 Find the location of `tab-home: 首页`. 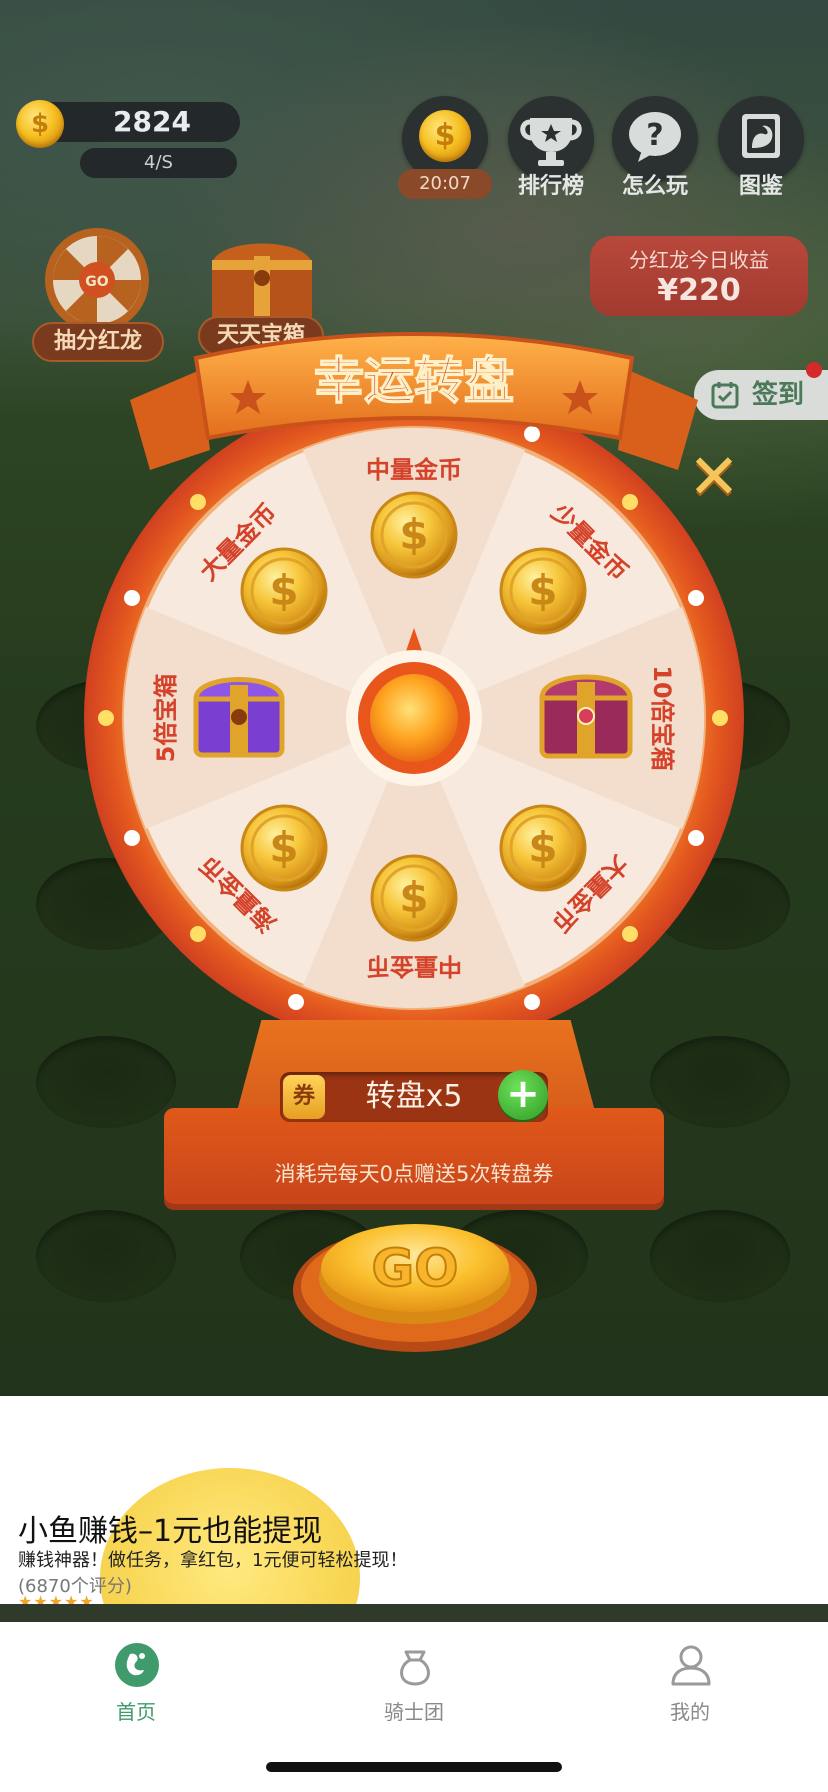

tab-home: 首页 is located at coordinates (136, 1677).